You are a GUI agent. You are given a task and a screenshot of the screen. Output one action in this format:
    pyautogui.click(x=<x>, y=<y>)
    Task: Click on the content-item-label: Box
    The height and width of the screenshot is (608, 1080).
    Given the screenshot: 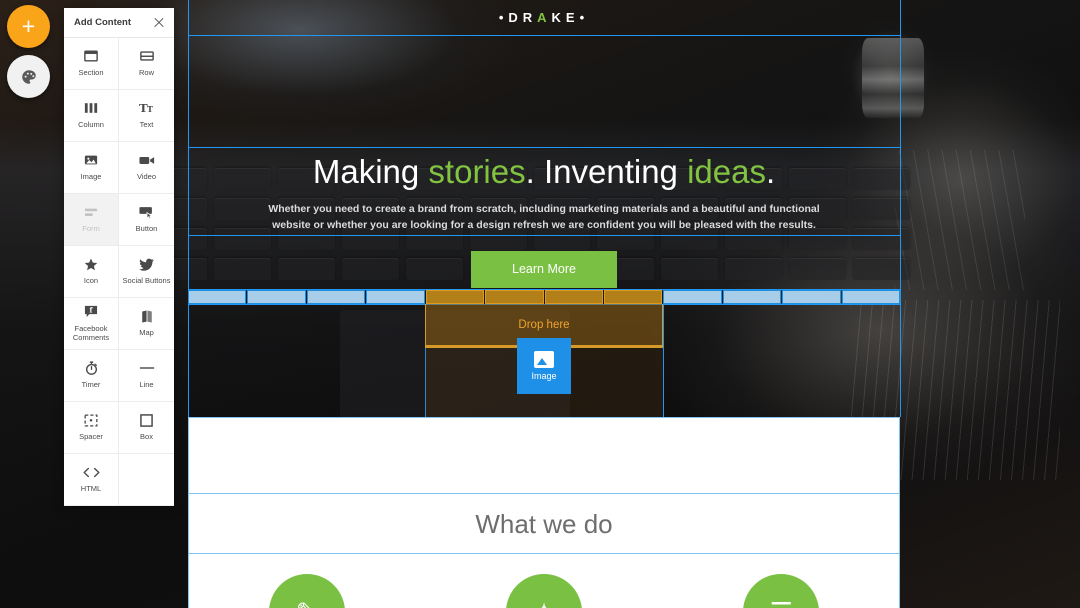 What is the action you would take?
    pyautogui.click(x=146, y=437)
    